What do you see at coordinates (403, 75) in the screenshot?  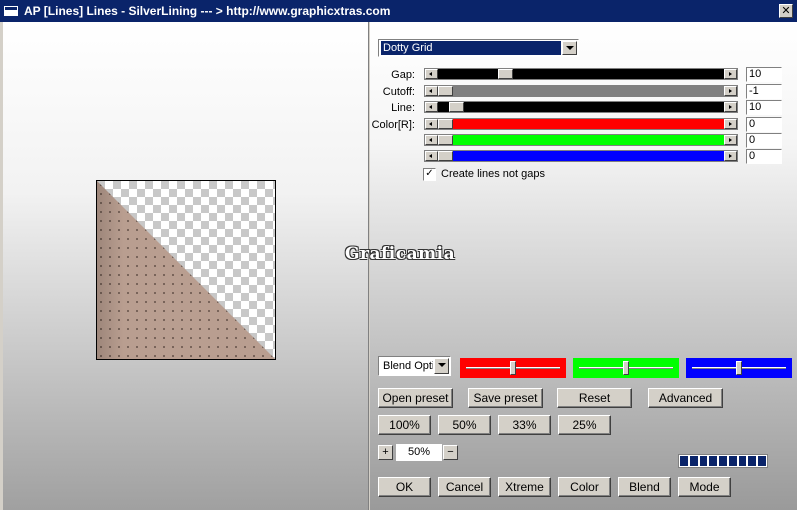 I see `slider-label-gap: Gap:` at bounding box center [403, 75].